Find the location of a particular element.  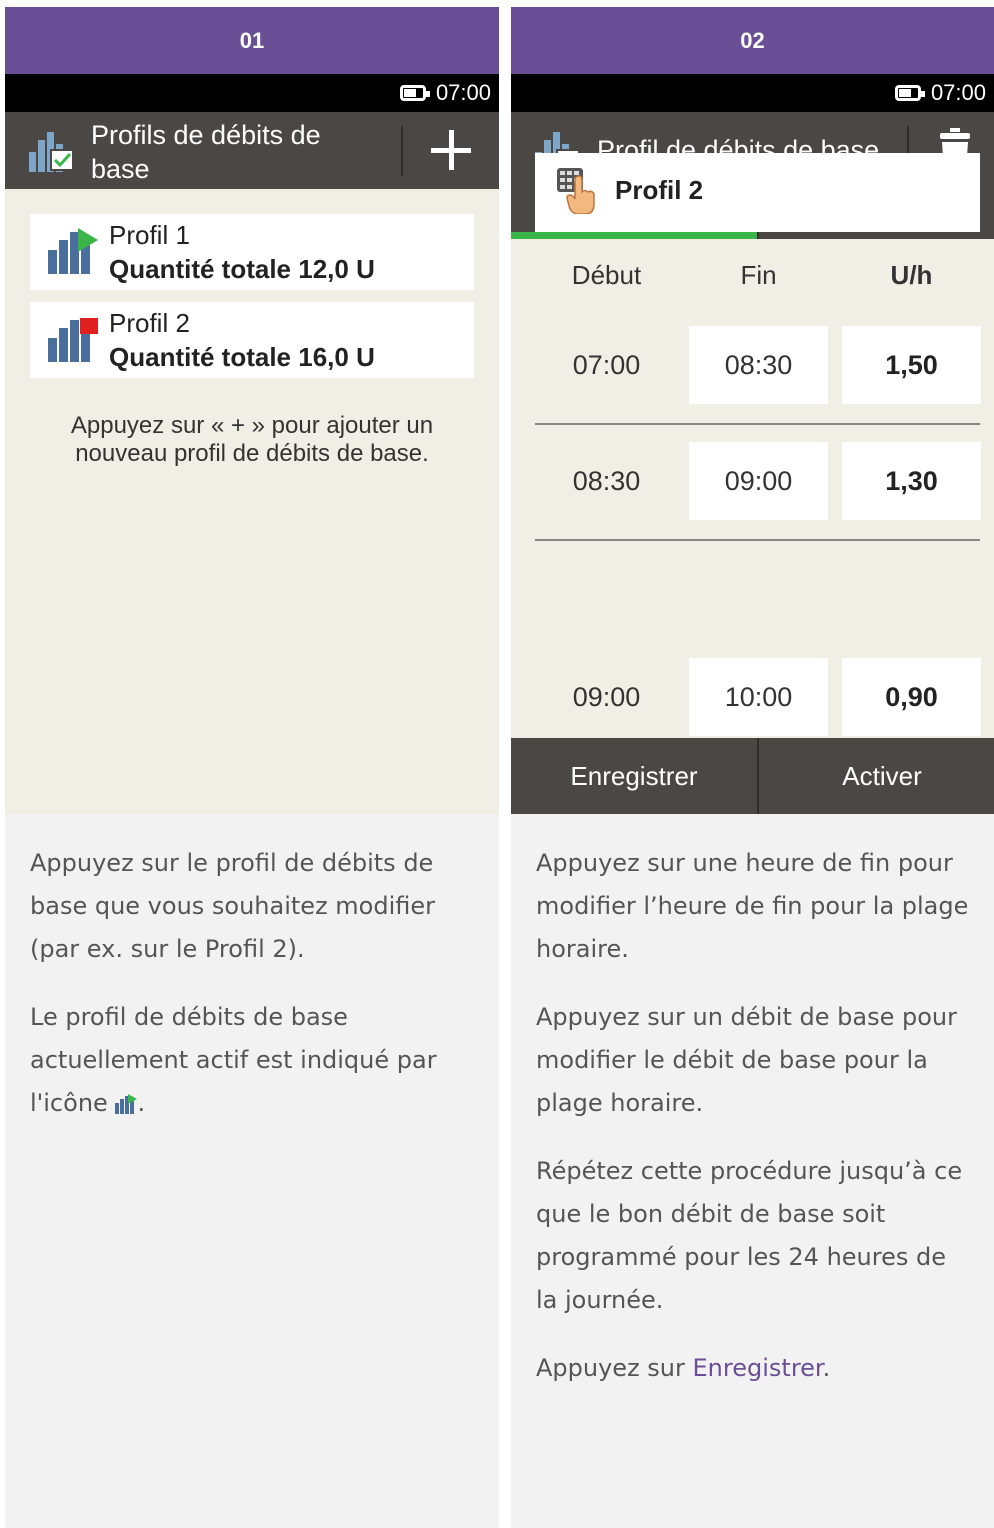

segment-end-field: 08:30 is located at coordinates (758, 365).